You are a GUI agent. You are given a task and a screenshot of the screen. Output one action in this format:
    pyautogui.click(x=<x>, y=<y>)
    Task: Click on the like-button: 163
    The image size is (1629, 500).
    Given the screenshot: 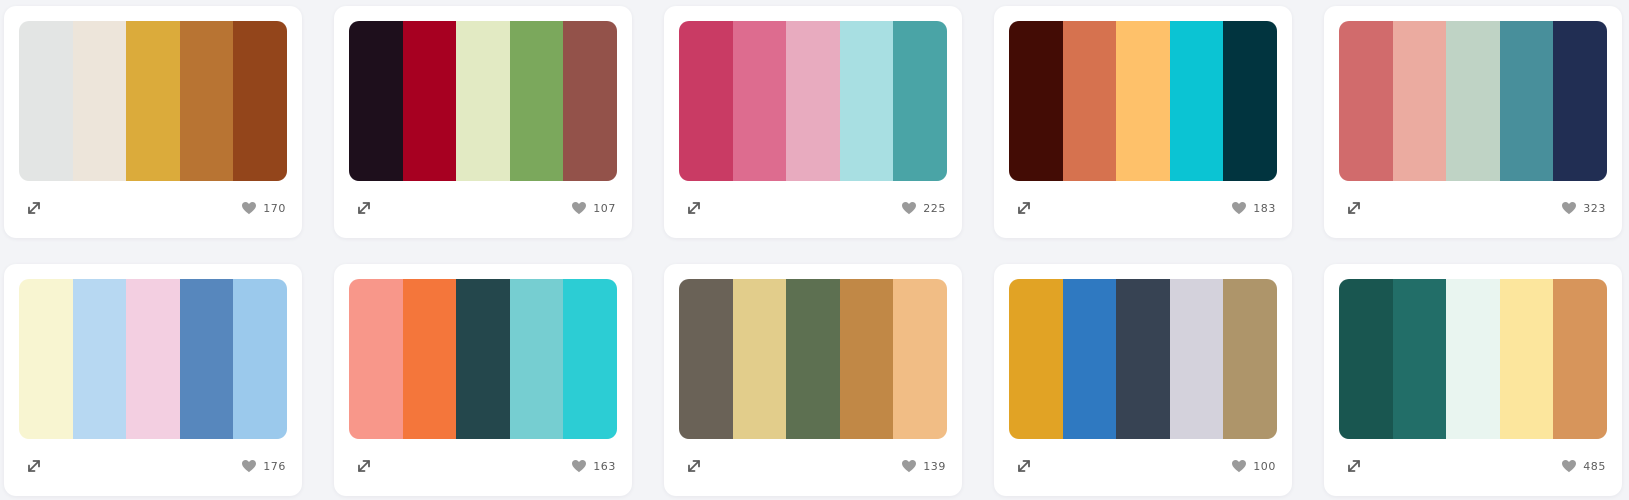 What is the action you would take?
    pyautogui.click(x=593, y=466)
    